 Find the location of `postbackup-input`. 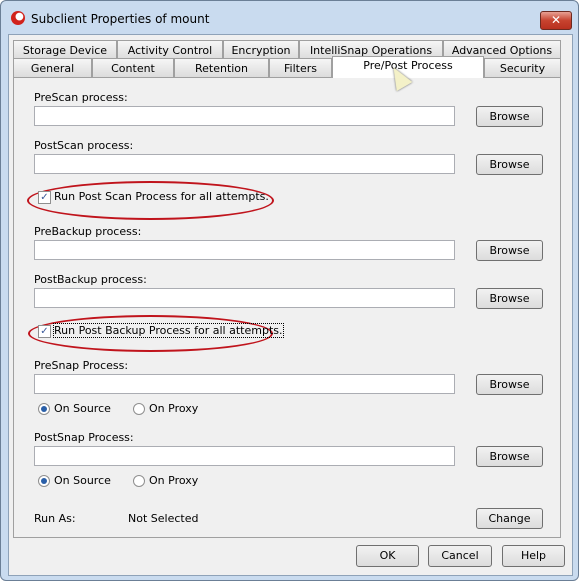

postbackup-input is located at coordinates (244, 298).